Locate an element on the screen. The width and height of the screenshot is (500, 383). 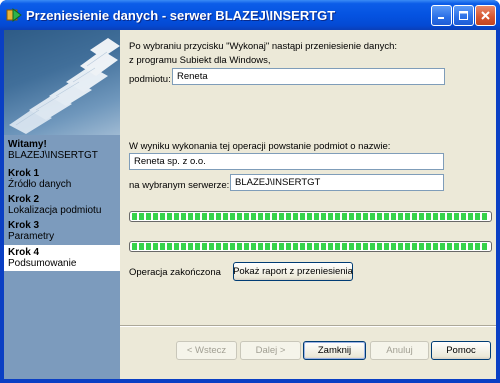
step-title: Krok 3 is located at coordinates (24, 225).